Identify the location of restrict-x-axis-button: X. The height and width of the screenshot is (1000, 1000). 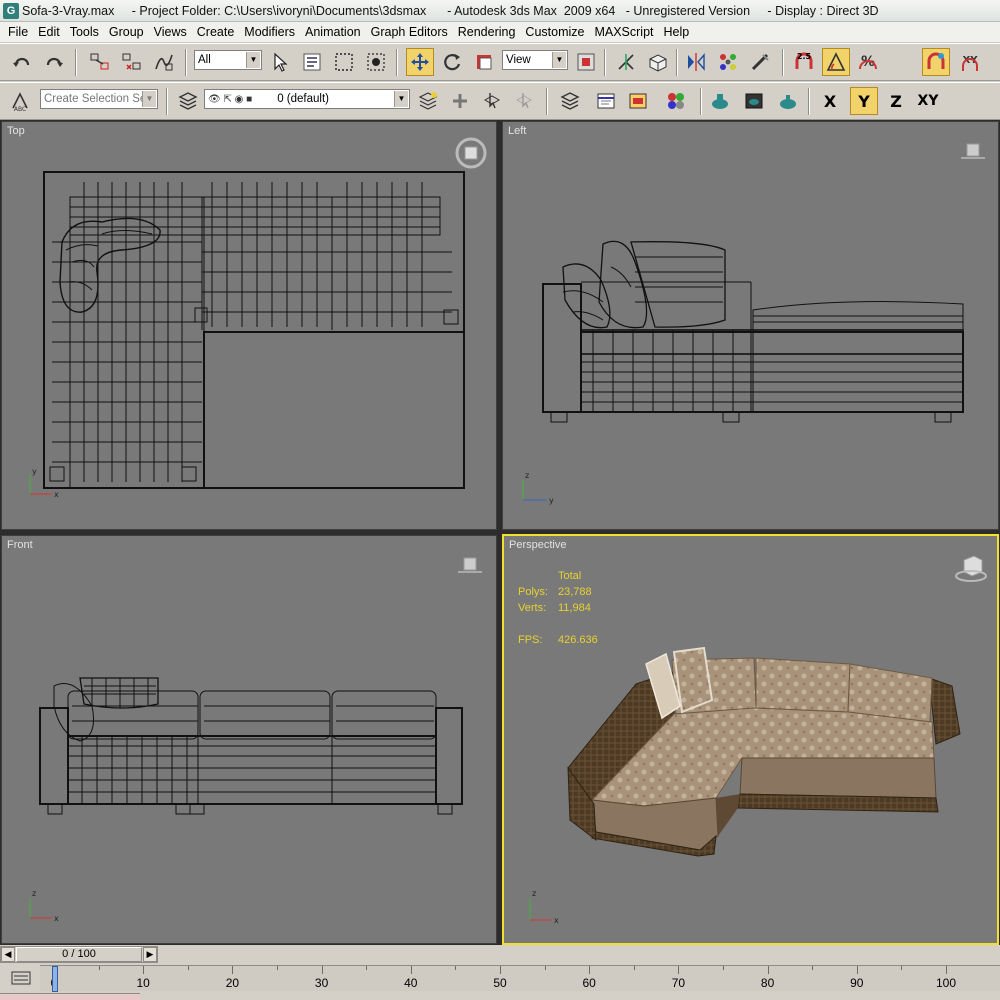
(830, 101).